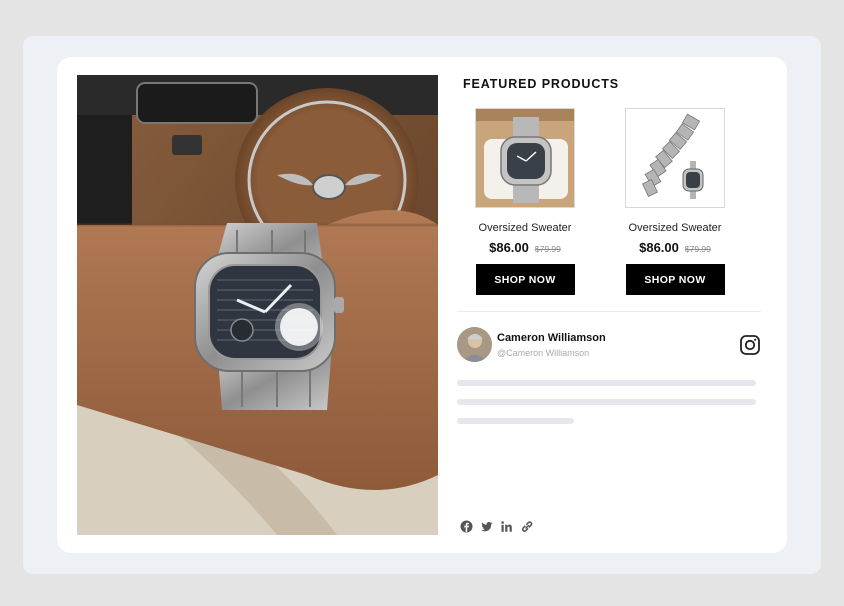 Image resolution: width=844 pixels, height=606 pixels. I want to click on user-handle: @Cameron Williamson, so click(543, 353).